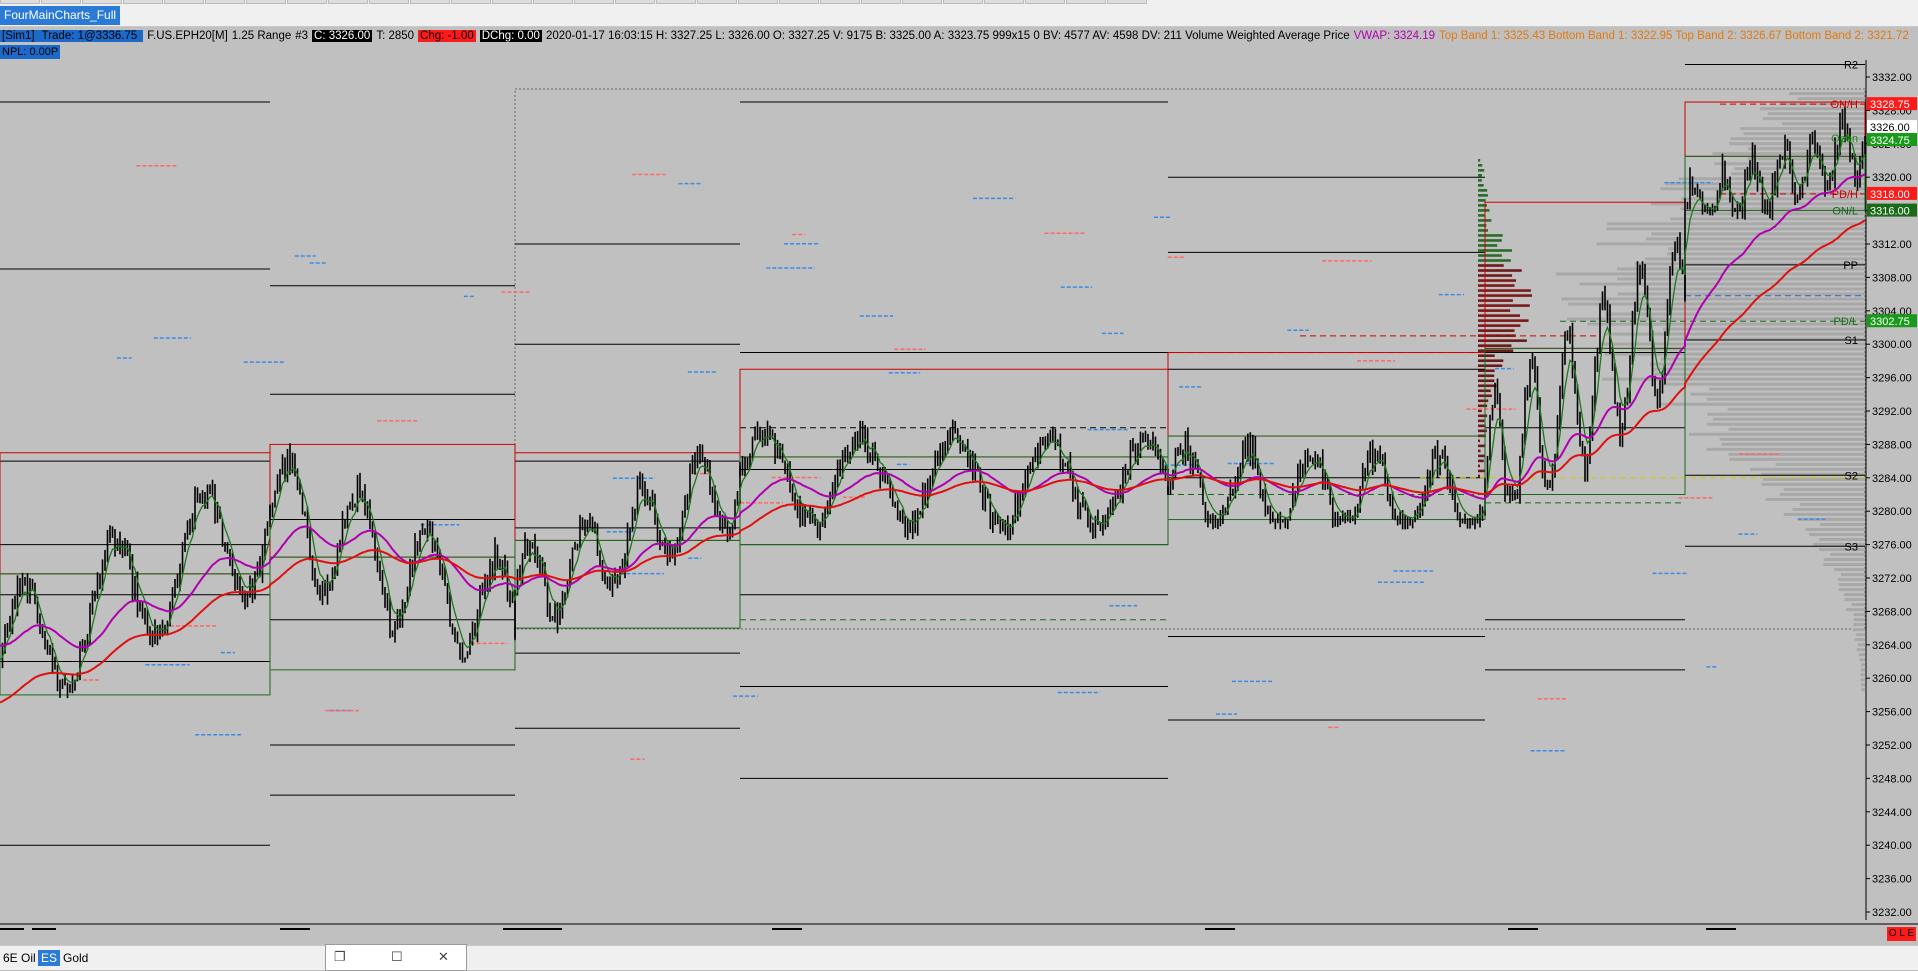 The width and height of the screenshot is (1918, 971). Describe the element at coordinates (443, 957) in the screenshot. I see `close-icon: ✕` at that location.